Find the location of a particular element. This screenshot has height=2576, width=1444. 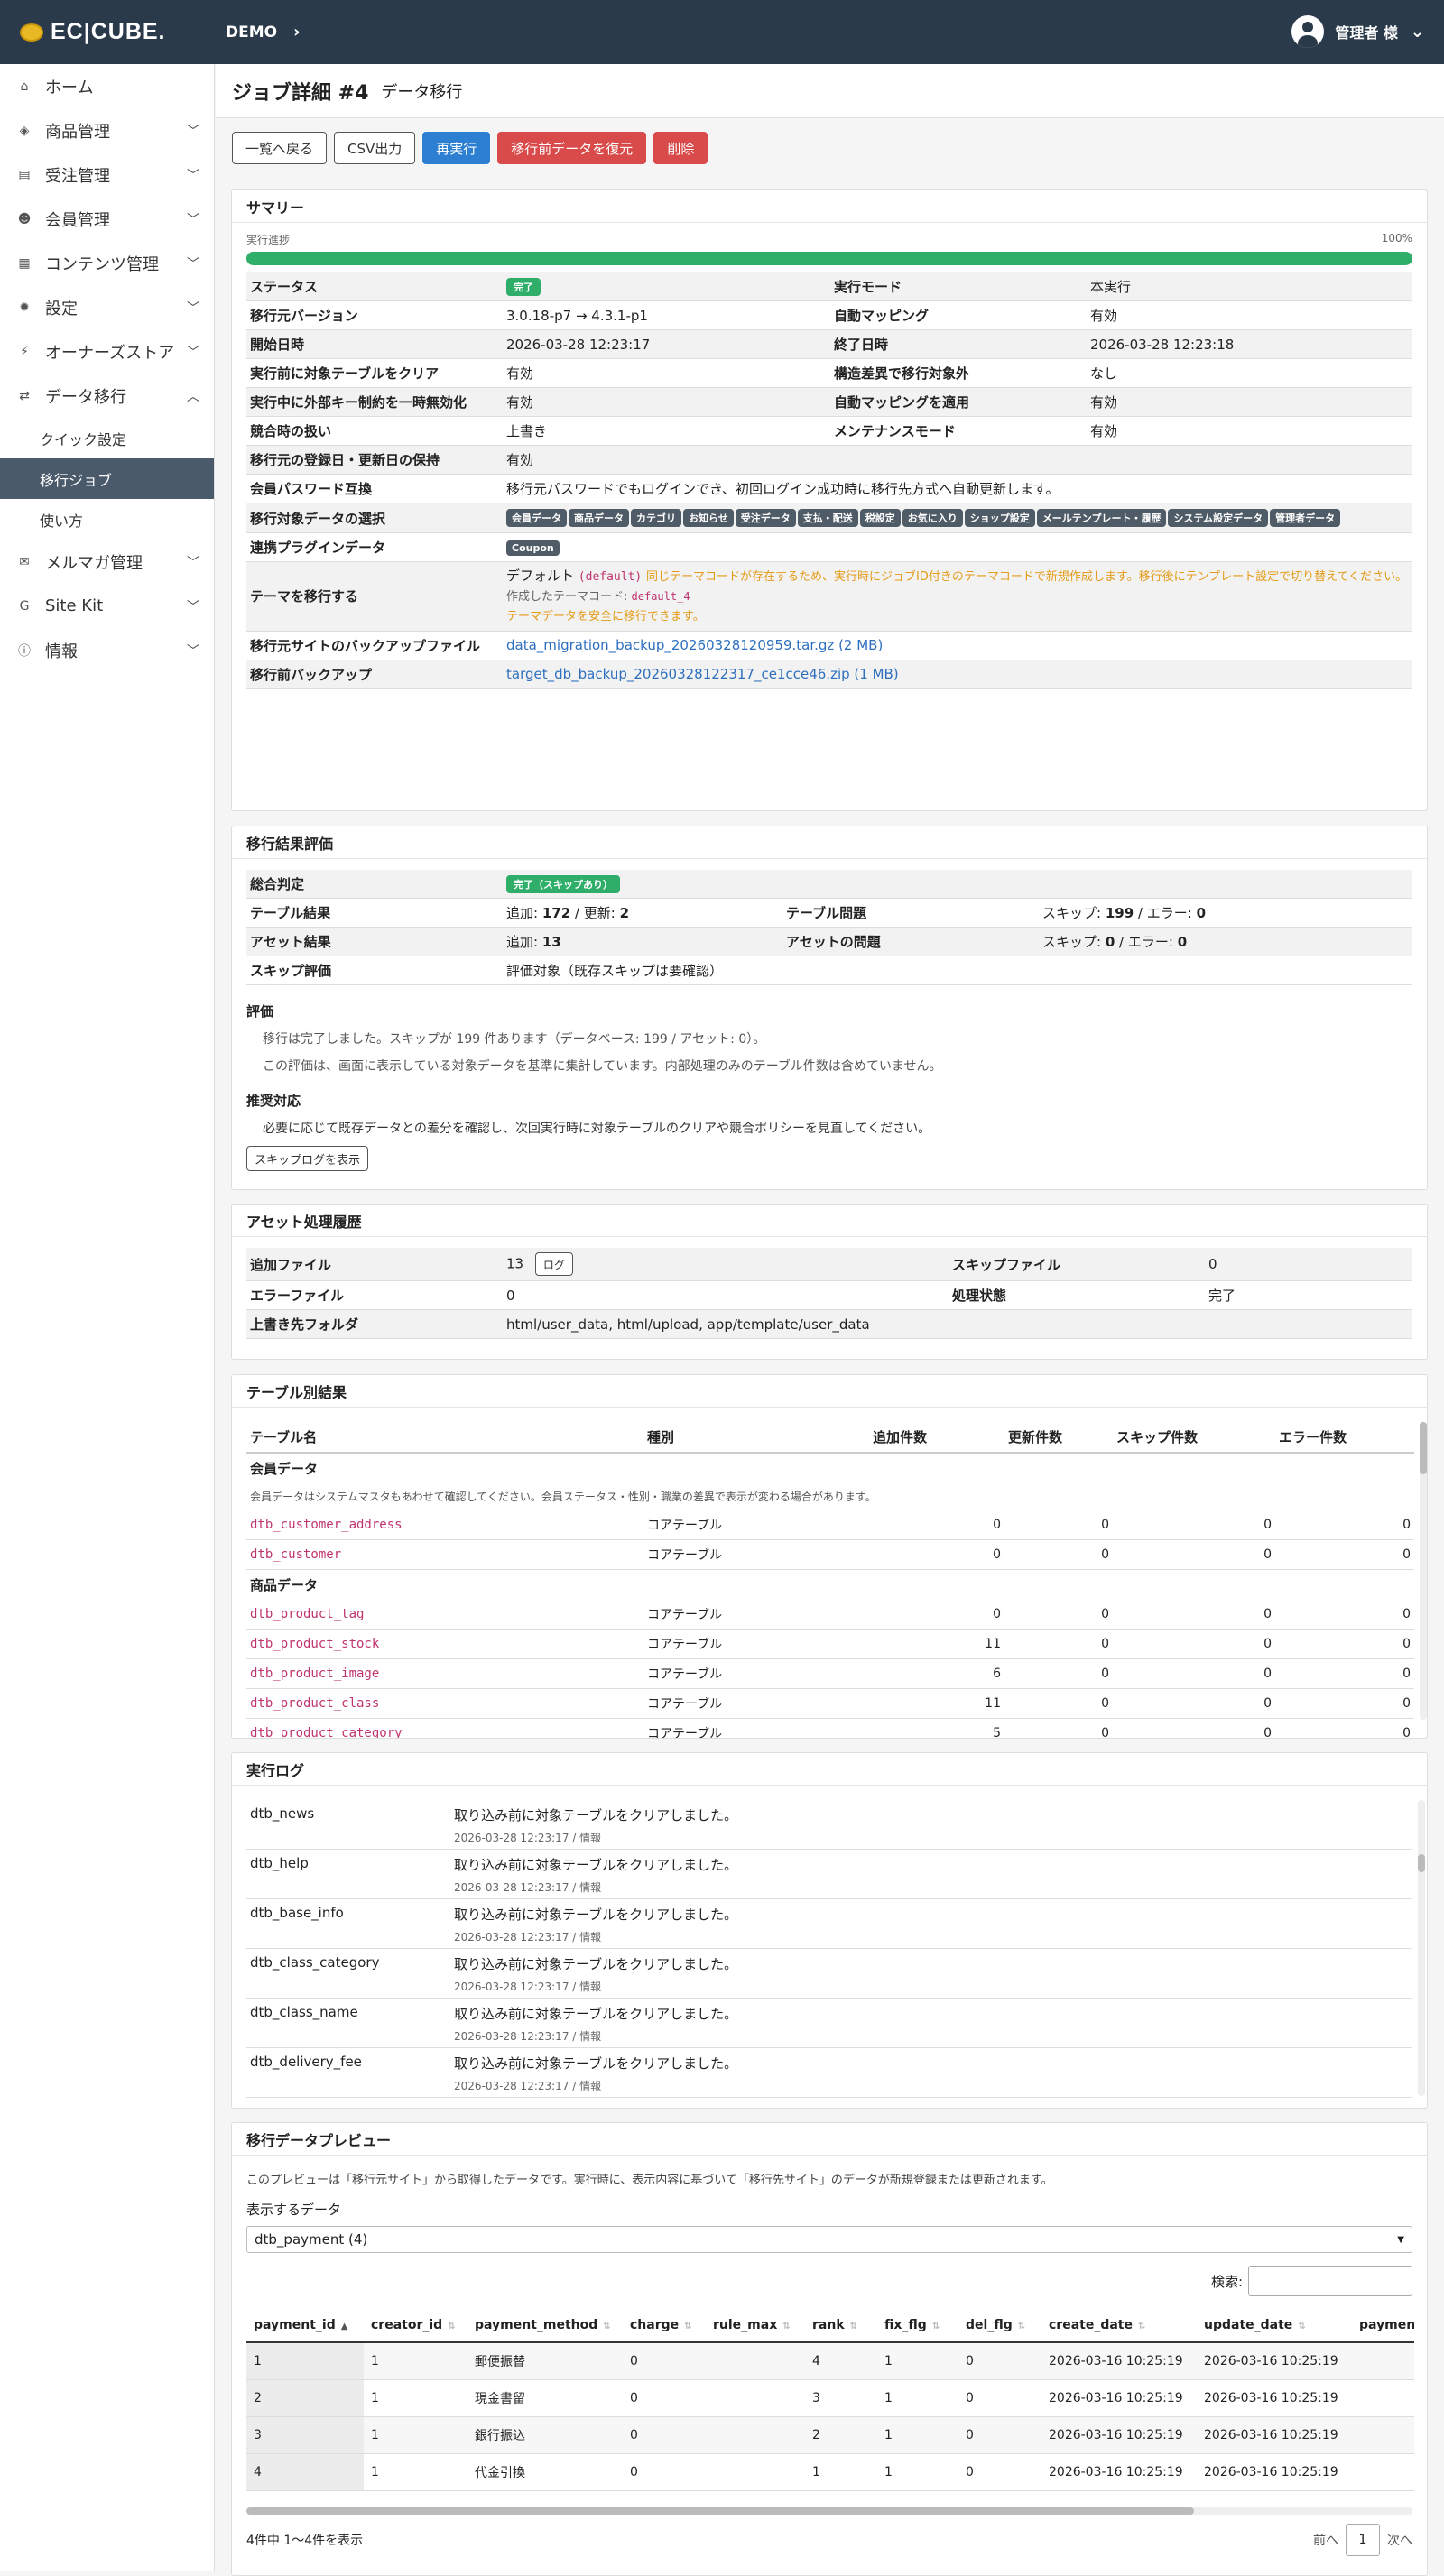

sidebar-item-file: ▦ コンテンツ管理 ﹀ is located at coordinates (107, 263).